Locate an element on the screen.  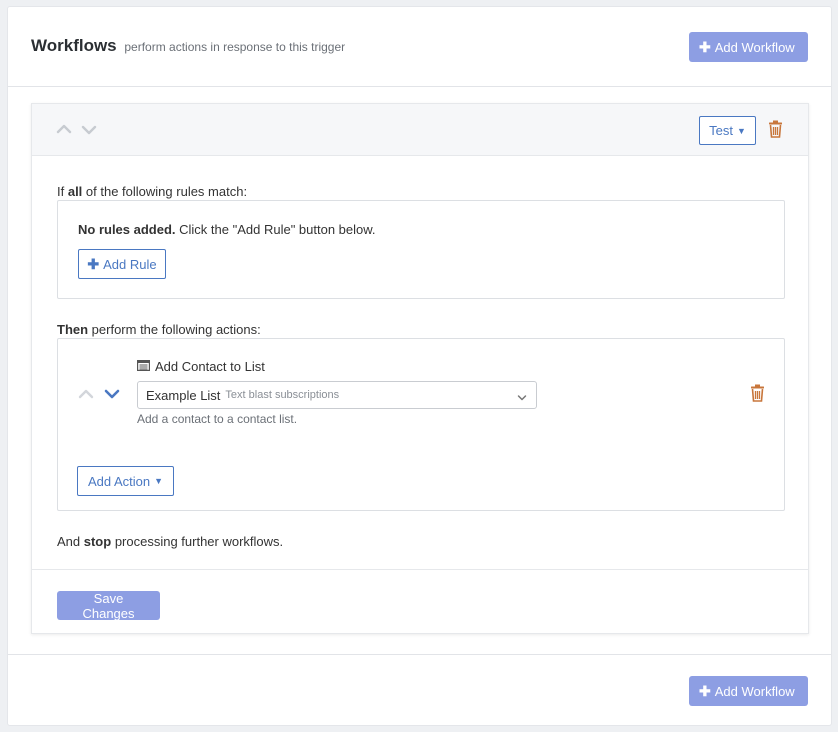
add-workflow-button-top: ✚ Add Workflow is located at coordinates (748, 47).